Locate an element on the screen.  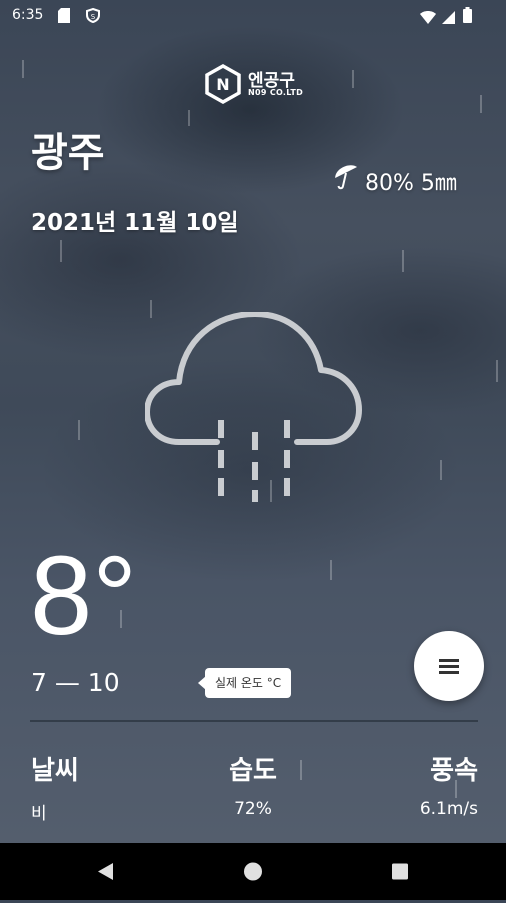
wind-speed-stat-value: 6.1m/s is located at coordinates (448, 809).